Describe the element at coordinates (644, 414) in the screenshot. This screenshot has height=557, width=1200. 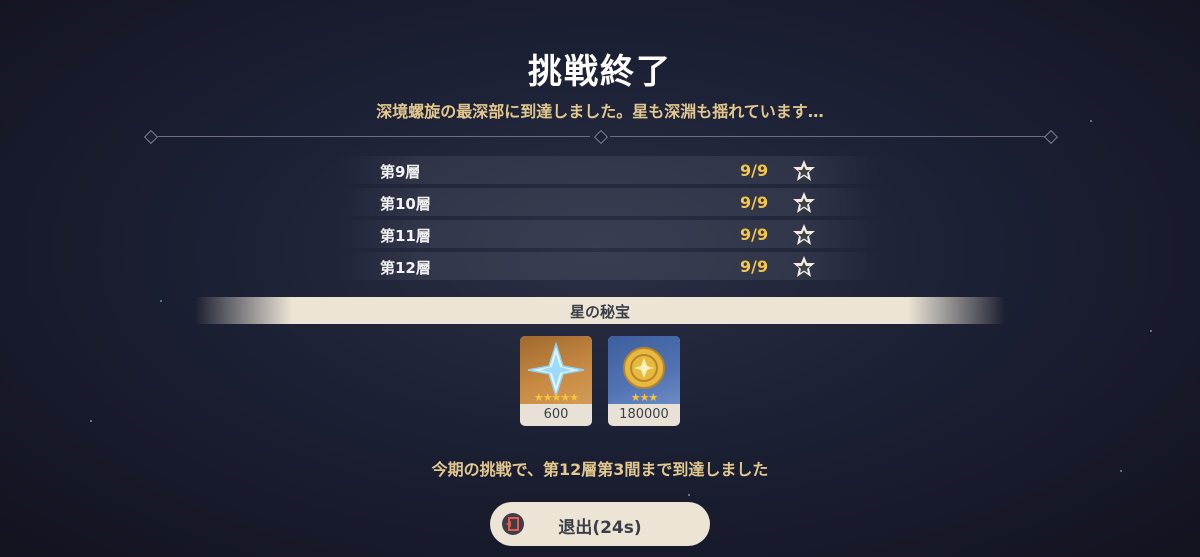
I see `reward-amount: 180000` at that location.